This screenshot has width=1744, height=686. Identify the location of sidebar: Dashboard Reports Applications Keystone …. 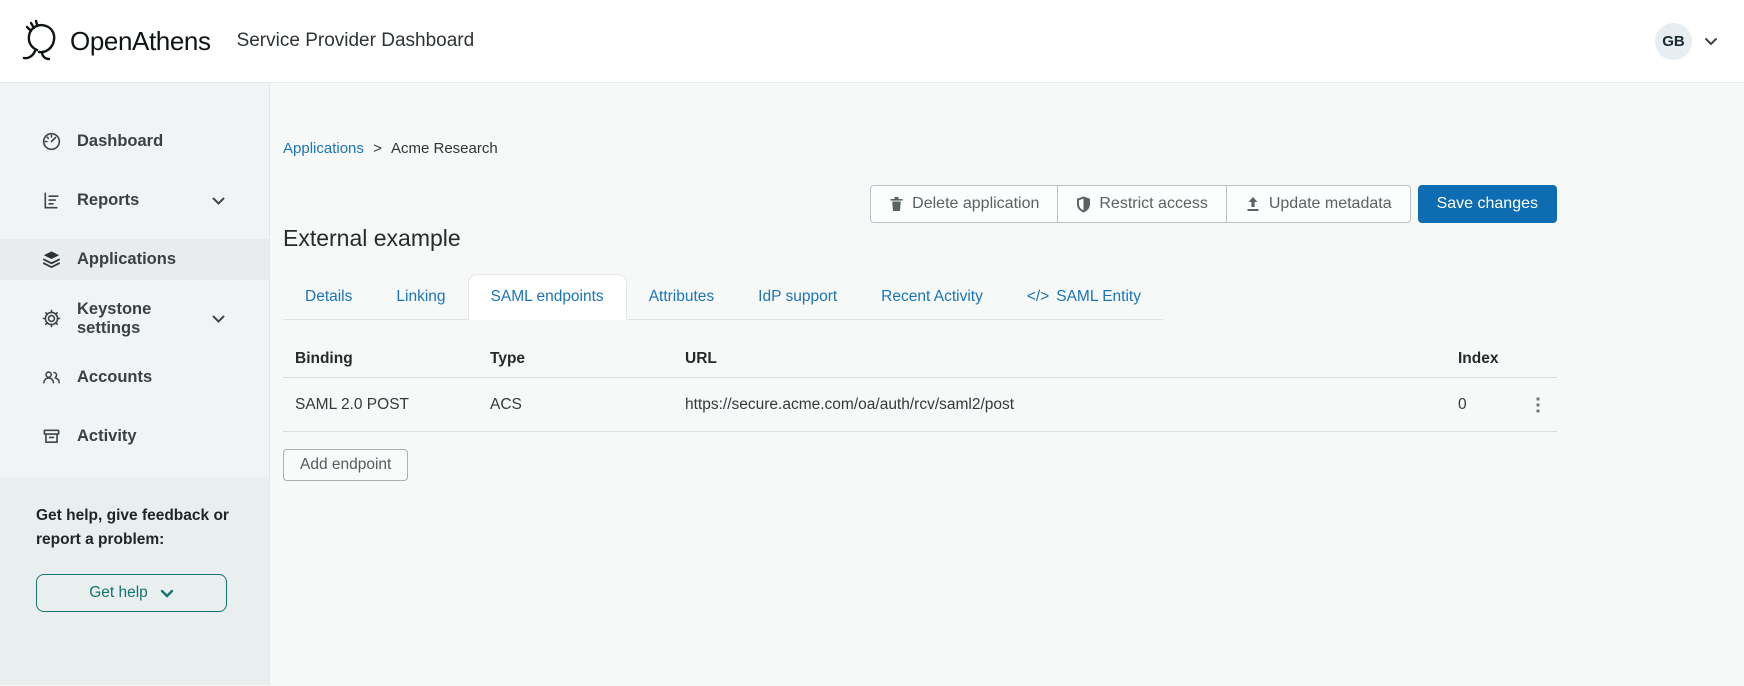
(135, 384).